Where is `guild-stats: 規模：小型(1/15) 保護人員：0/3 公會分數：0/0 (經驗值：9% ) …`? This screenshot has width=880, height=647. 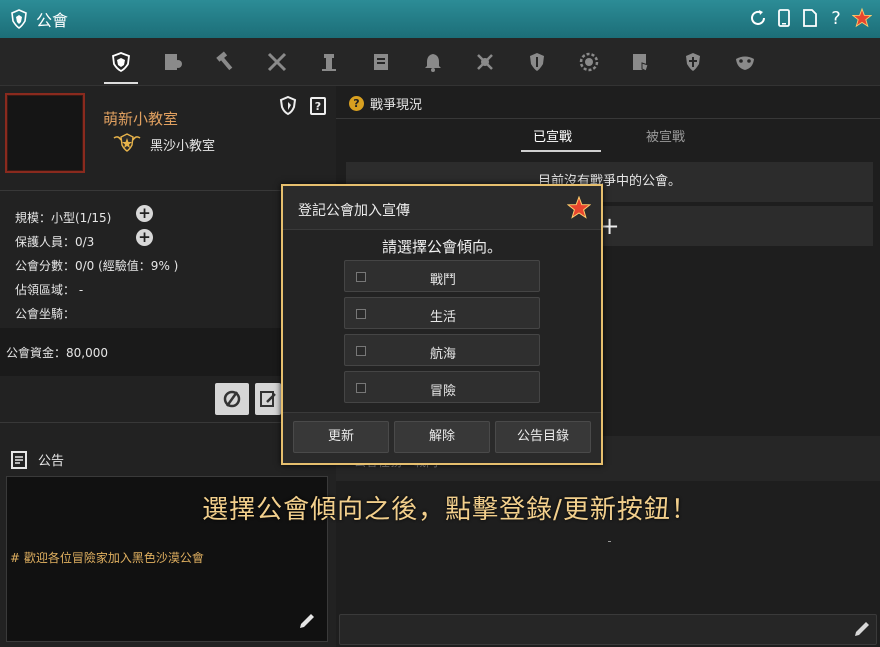
guild-stats: 規模：小型(1/15) 保護人員：0/3 公會分數：0/0 (經驗值：9% ) … is located at coordinates (96, 266).